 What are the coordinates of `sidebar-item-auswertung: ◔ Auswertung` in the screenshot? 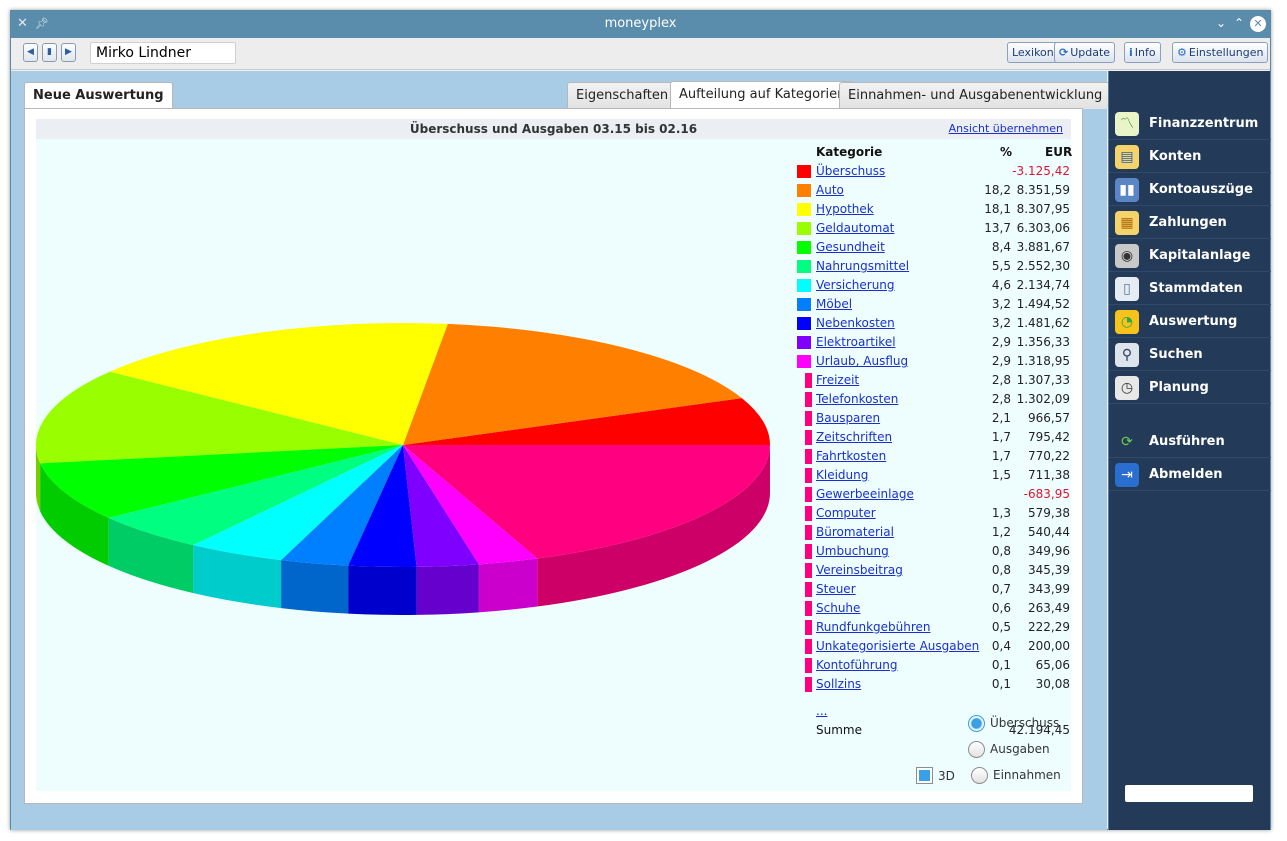 It's located at (1190, 322).